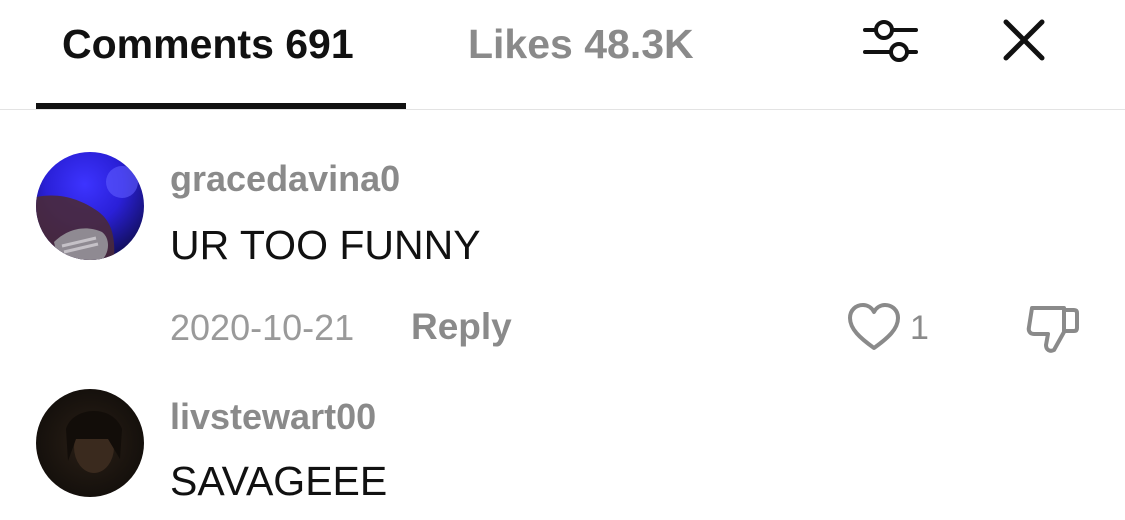 The width and height of the screenshot is (1125, 520). I want to click on filter-button, so click(891, 40).